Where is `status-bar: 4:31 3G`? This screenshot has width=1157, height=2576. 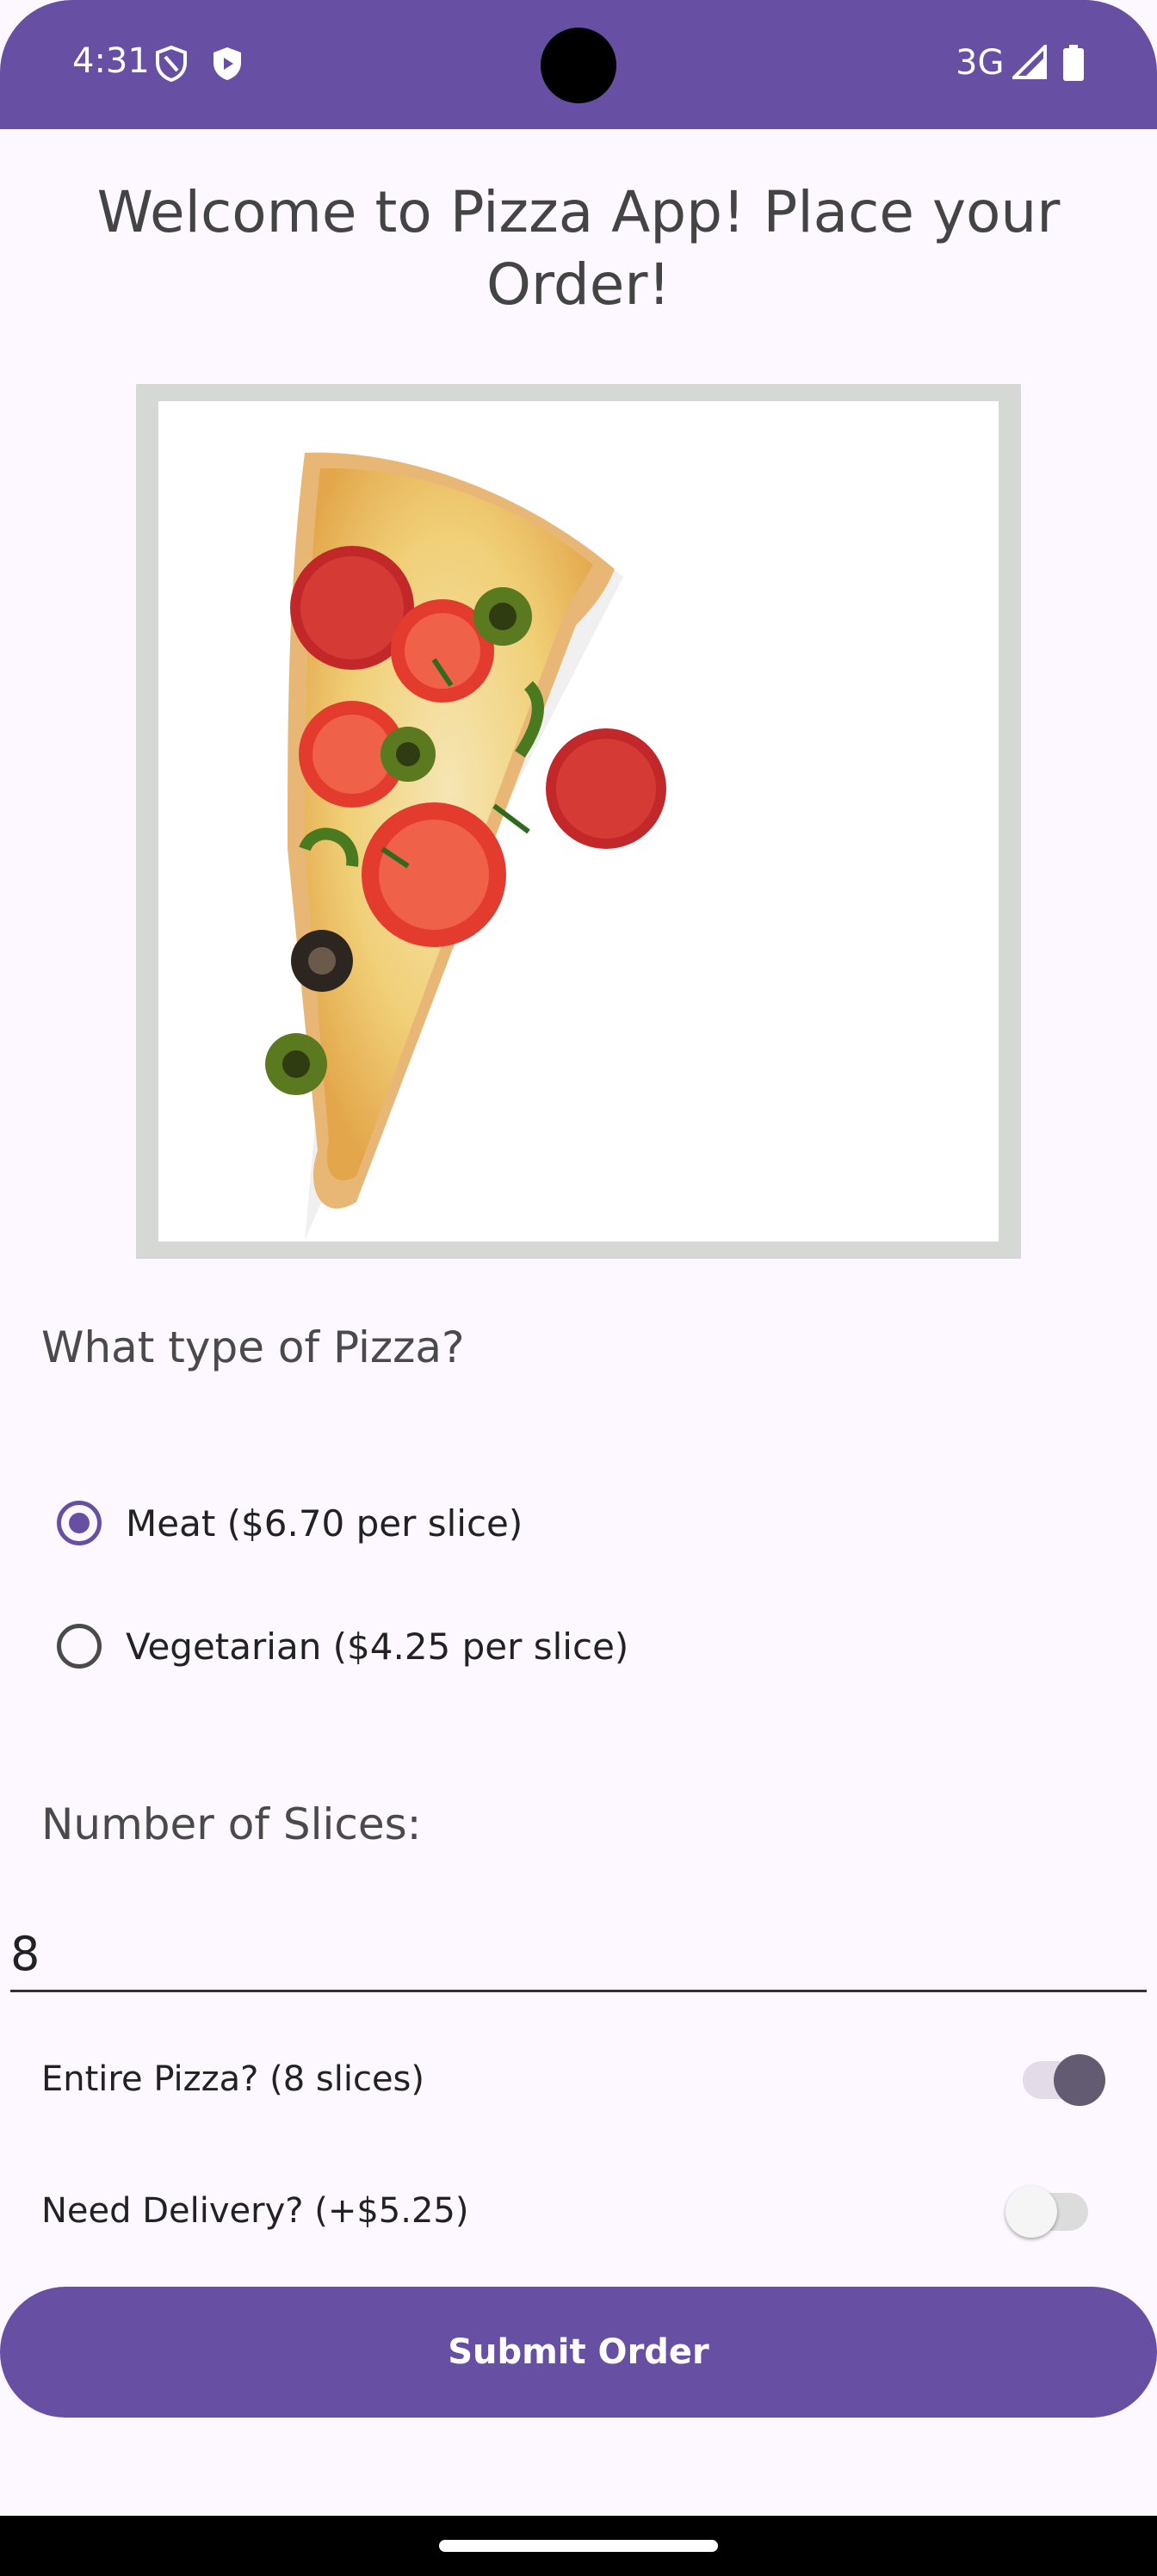 status-bar: 4:31 3G is located at coordinates (579, 64).